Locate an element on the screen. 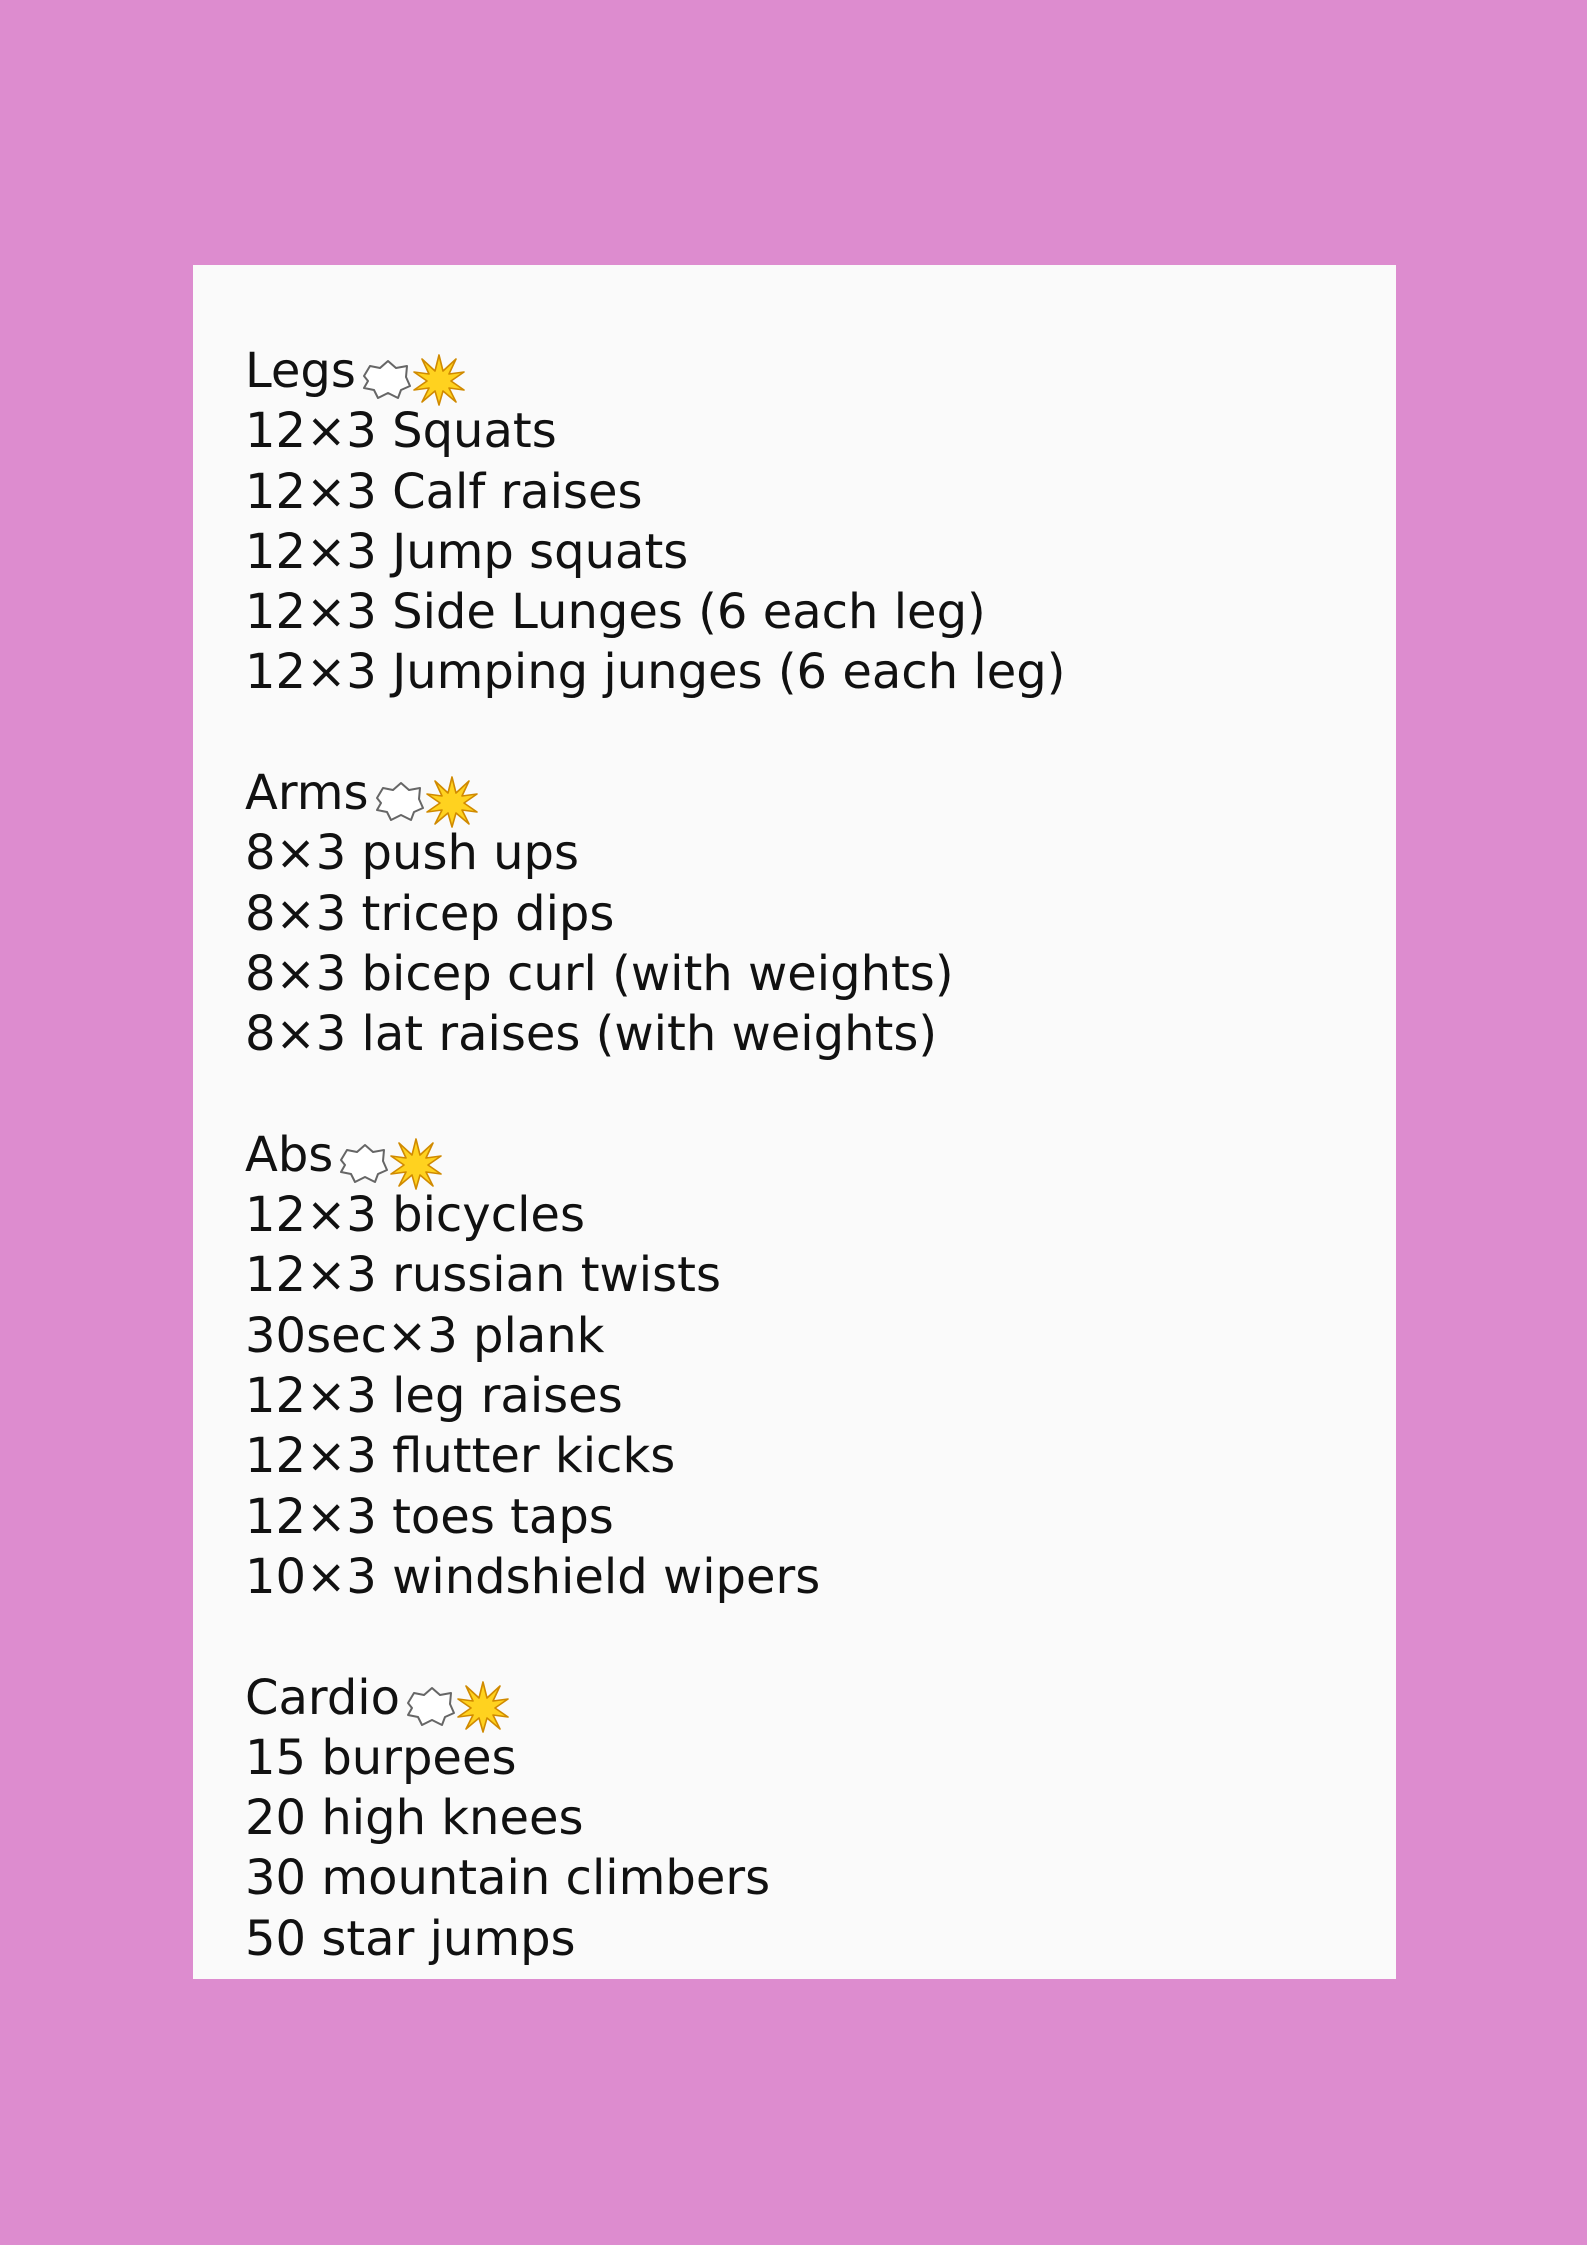 The width and height of the screenshot is (1587, 2245). exercise-item: 15 burpees is located at coordinates (381, 1757).